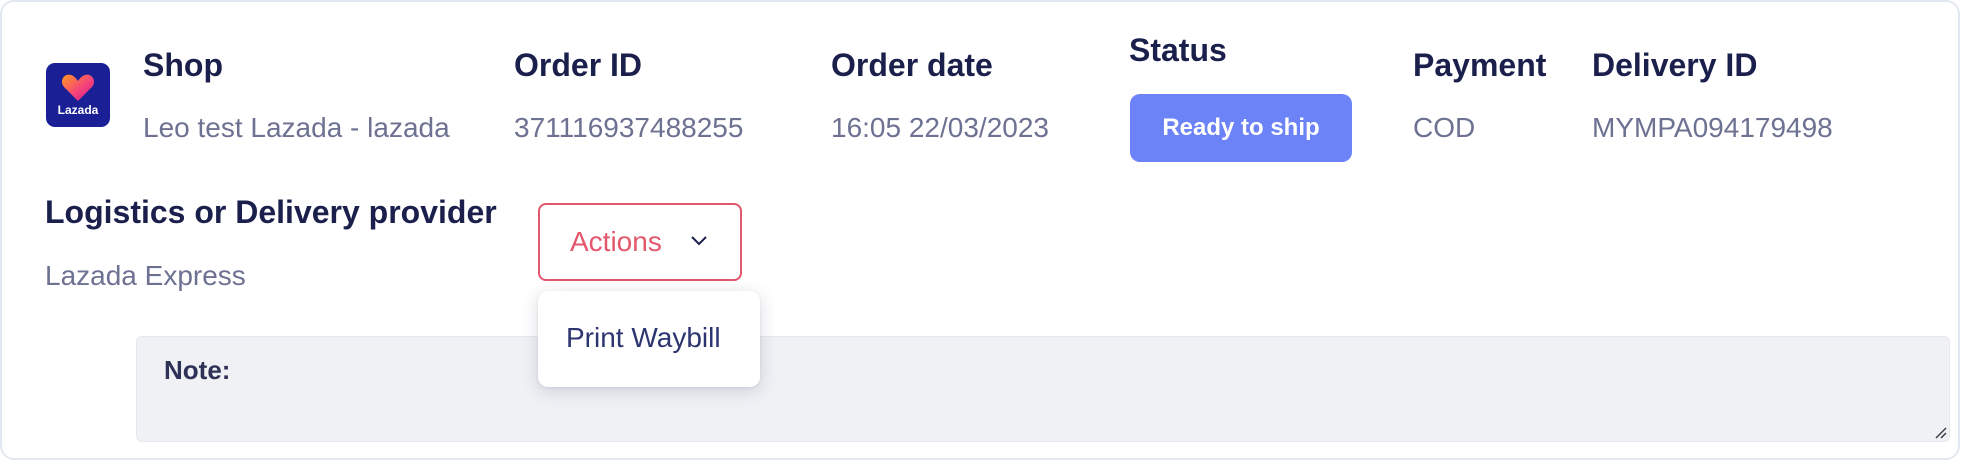 The image size is (1962, 460). Describe the element at coordinates (629, 127) in the screenshot. I see `order-id-value: 371116937488255` at that location.